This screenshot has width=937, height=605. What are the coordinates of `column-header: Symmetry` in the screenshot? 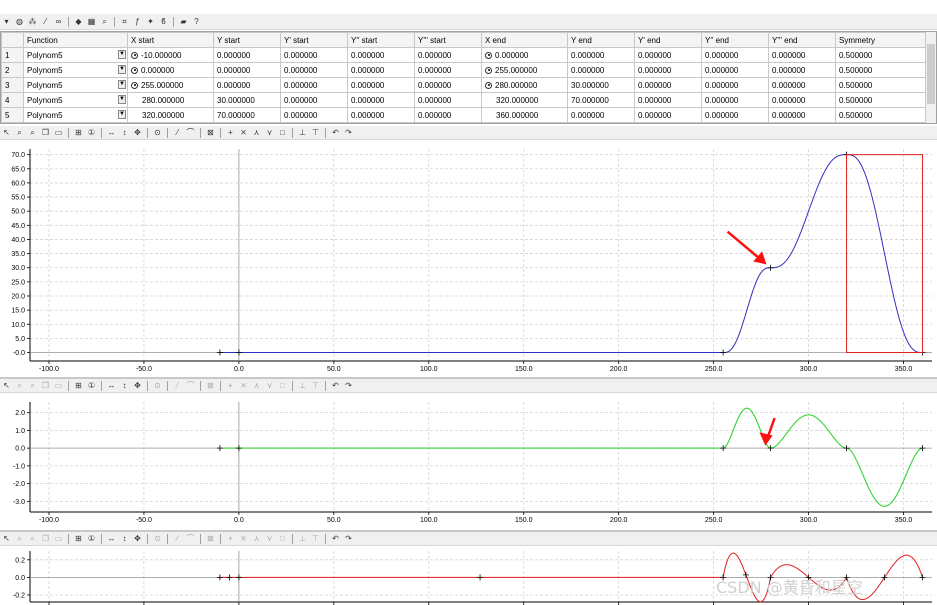 It's located at (881, 40).